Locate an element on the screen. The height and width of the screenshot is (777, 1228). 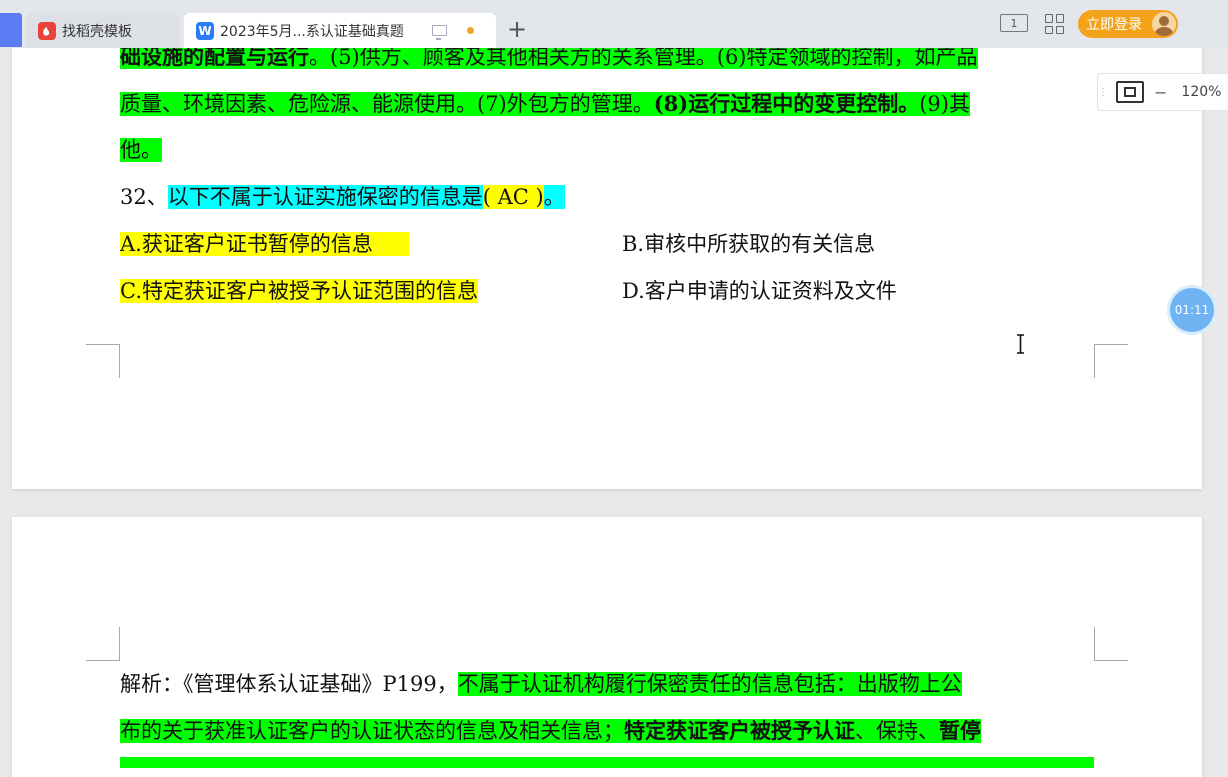
zoom-level: 120% is located at coordinates (1201, 92).